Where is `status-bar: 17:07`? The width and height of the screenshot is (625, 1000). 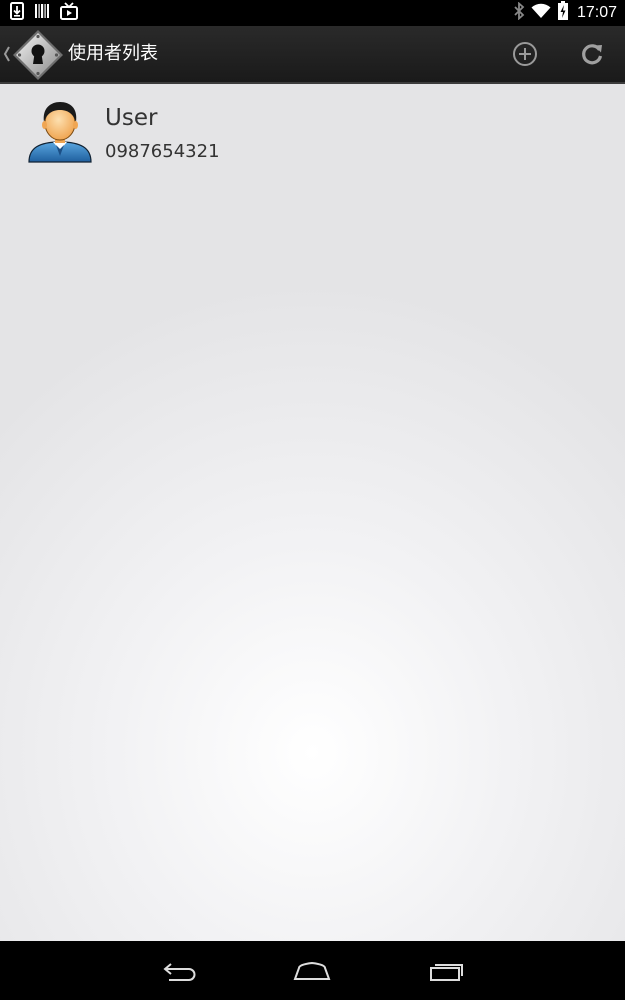 status-bar: 17:07 is located at coordinates (312, 13).